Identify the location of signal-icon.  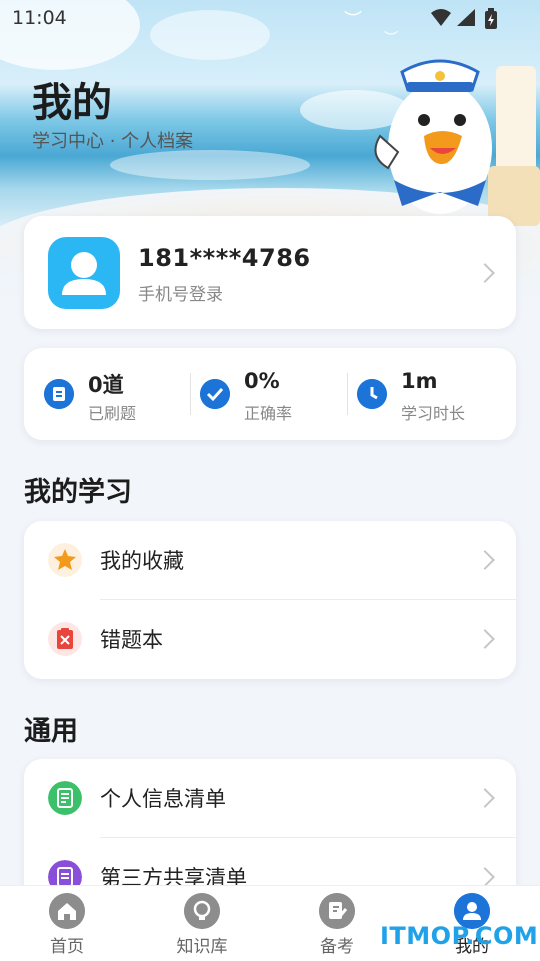
(466, 17).